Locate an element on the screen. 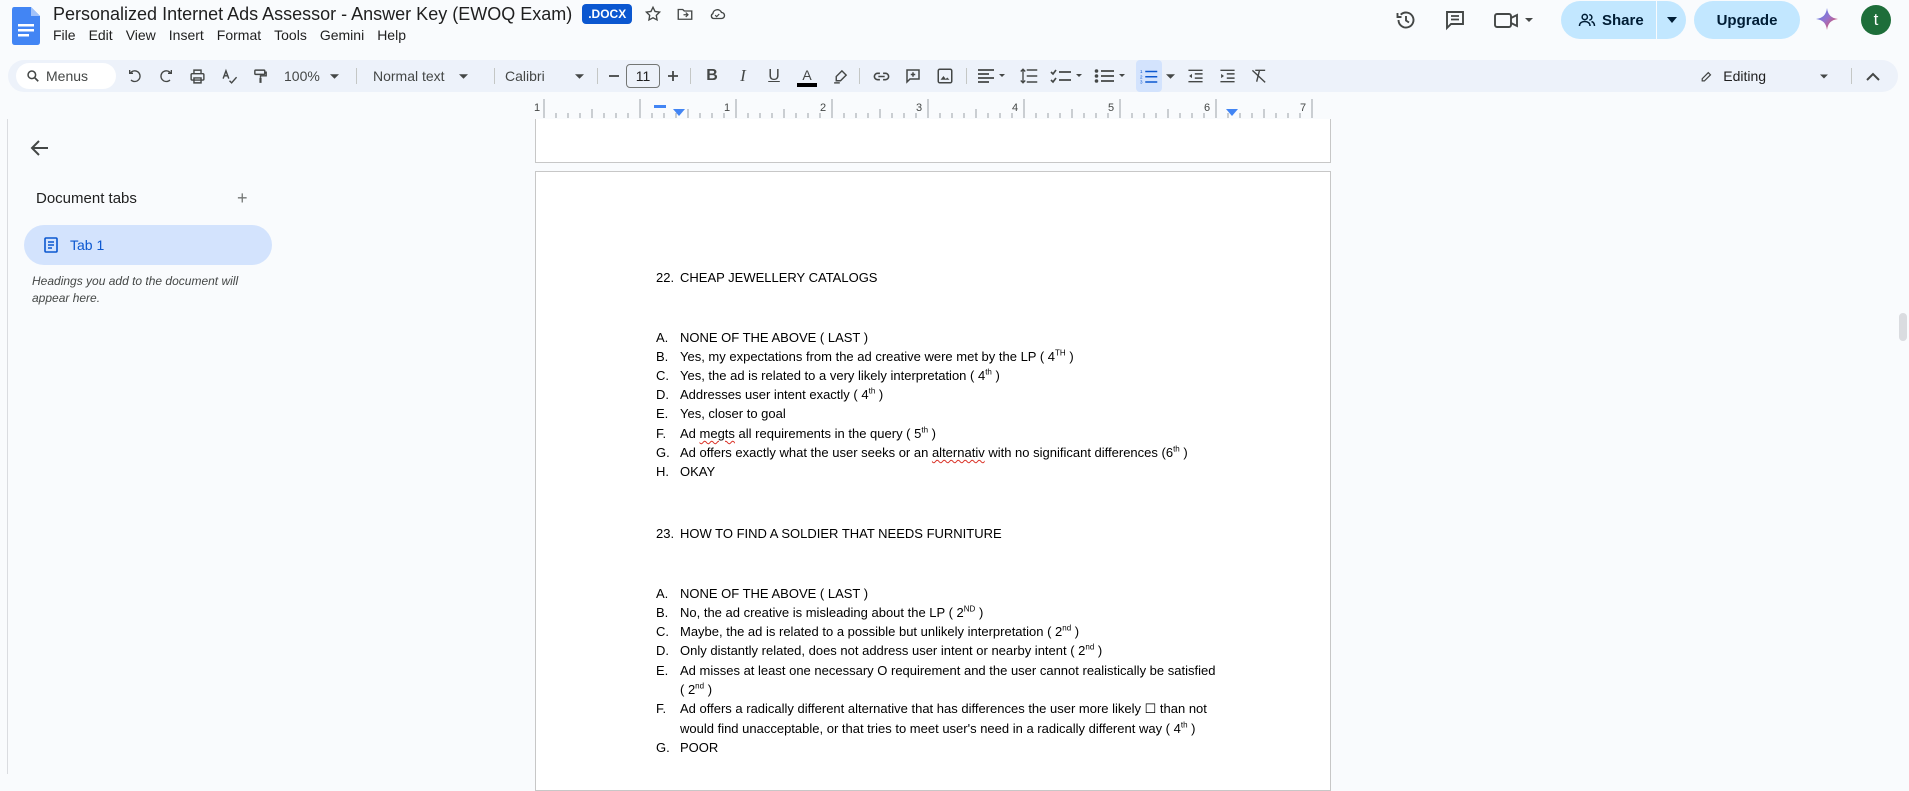 The width and height of the screenshot is (1909, 791). increase-indent-icon is located at coordinates (1227, 76).